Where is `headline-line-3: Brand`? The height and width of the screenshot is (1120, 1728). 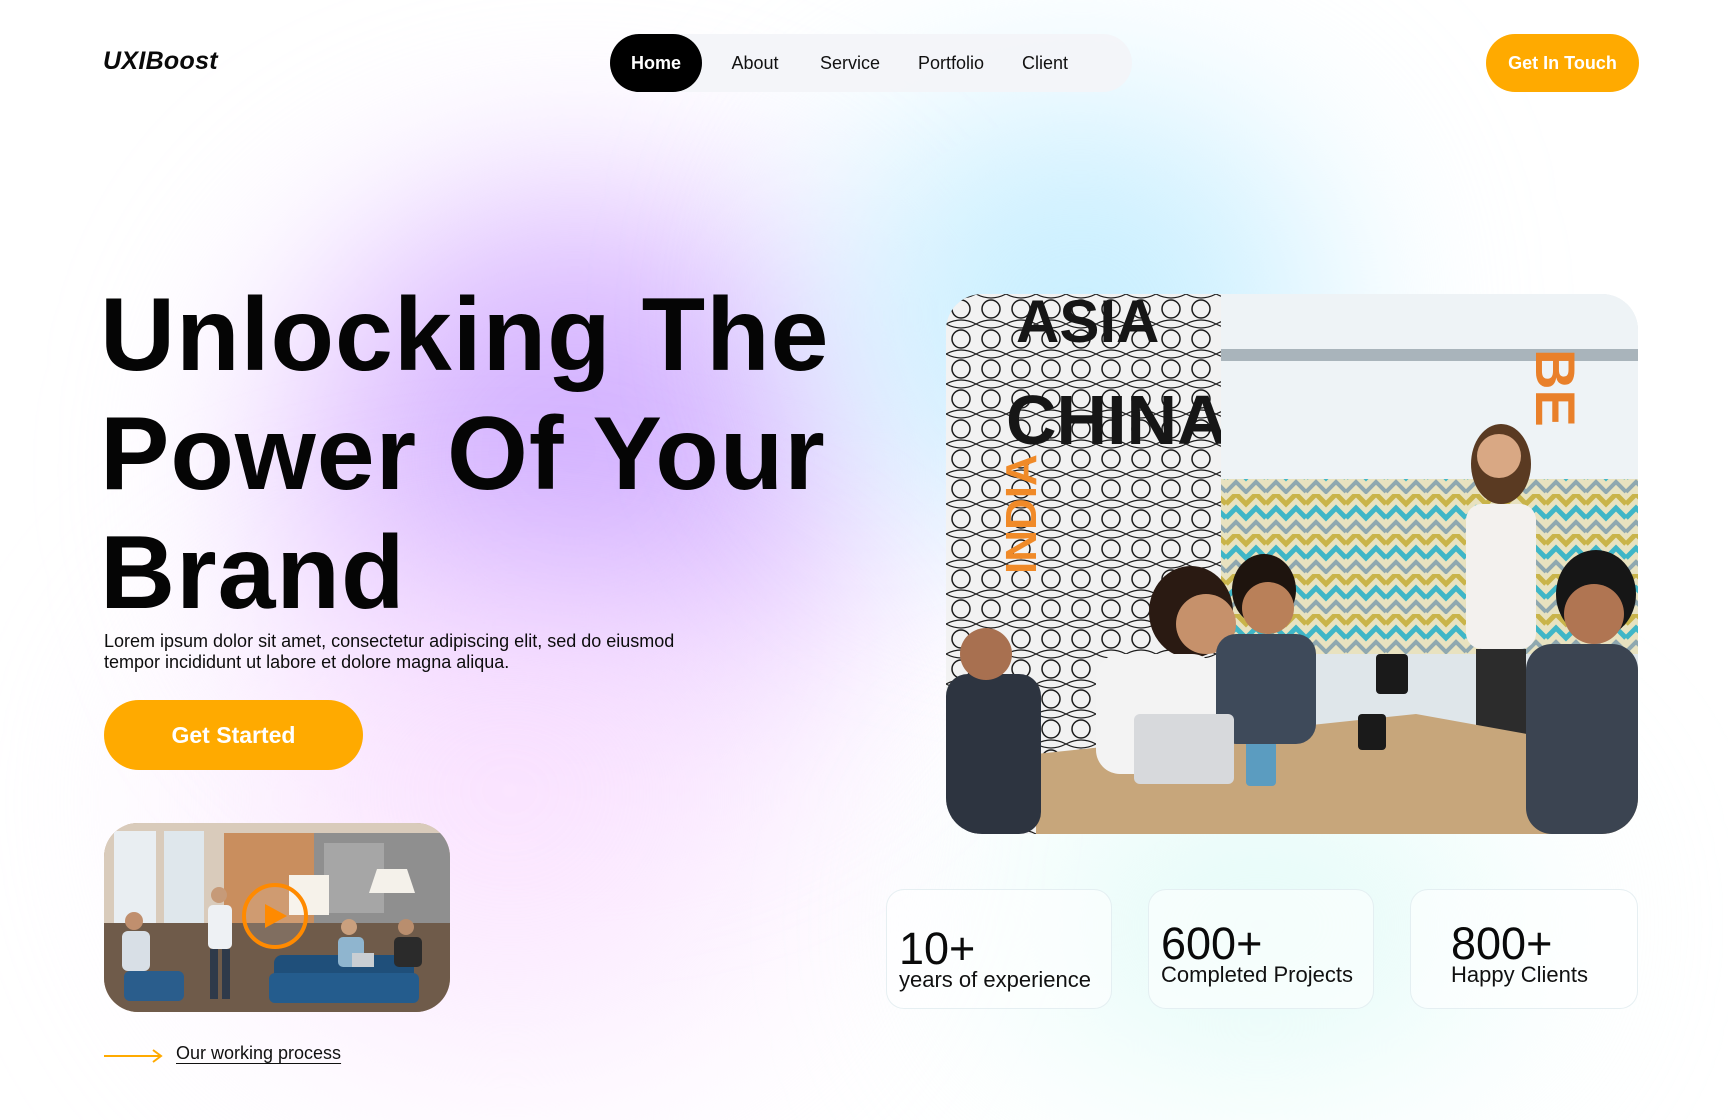
headline-line-3: Brand is located at coordinates (253, 573).